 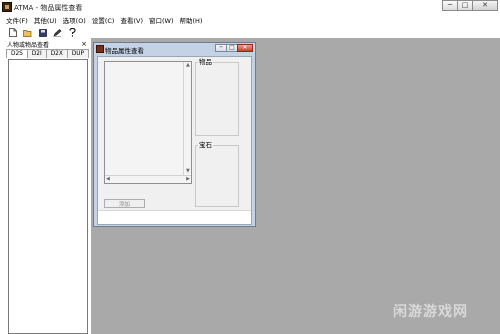 I want to click on minimize-button: ─, so click(x=450, y=5).